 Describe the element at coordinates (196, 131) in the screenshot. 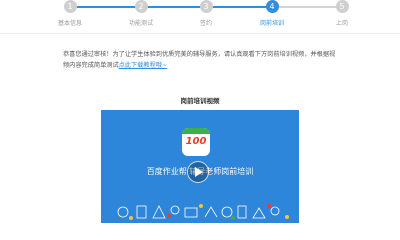

I see `app-logo-bar` at that location.